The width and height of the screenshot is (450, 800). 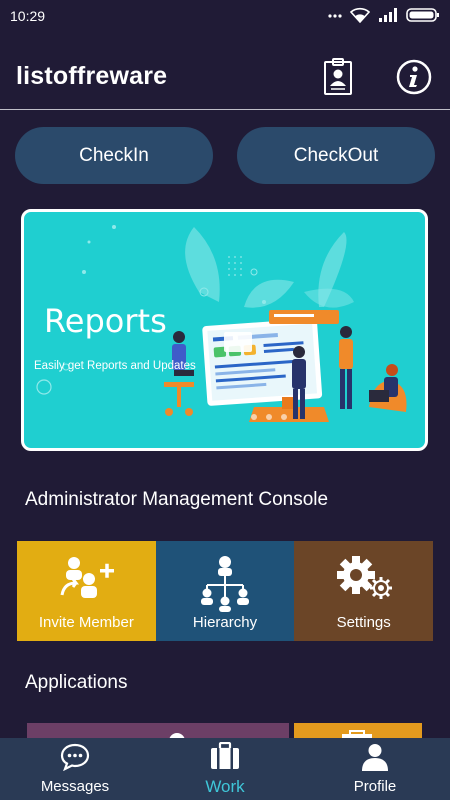 What do you see at coordinates (177, 499) in the screenshot?
I see `admin-heading: Administrator Management Console` at bounding box center [177, 499].